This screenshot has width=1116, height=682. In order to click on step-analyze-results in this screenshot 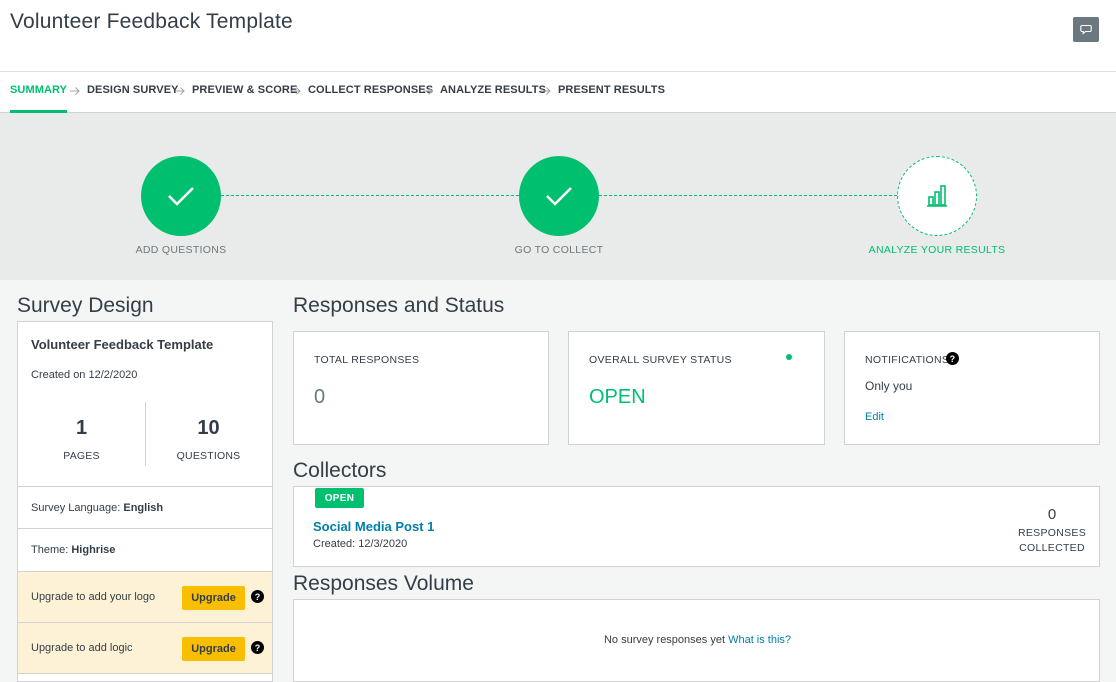, I will do `click(937, 196)`.